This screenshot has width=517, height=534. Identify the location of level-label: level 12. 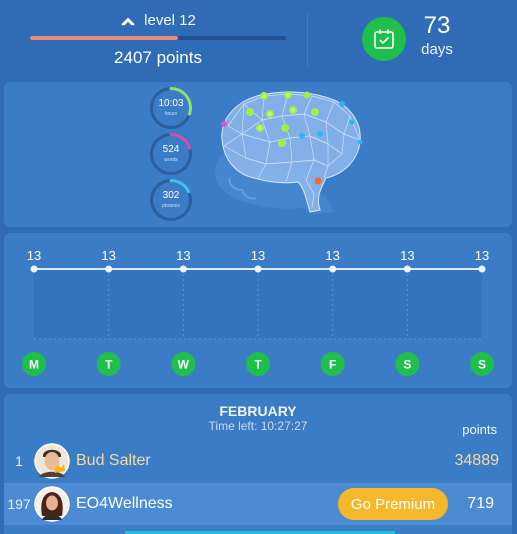
(170, 20).